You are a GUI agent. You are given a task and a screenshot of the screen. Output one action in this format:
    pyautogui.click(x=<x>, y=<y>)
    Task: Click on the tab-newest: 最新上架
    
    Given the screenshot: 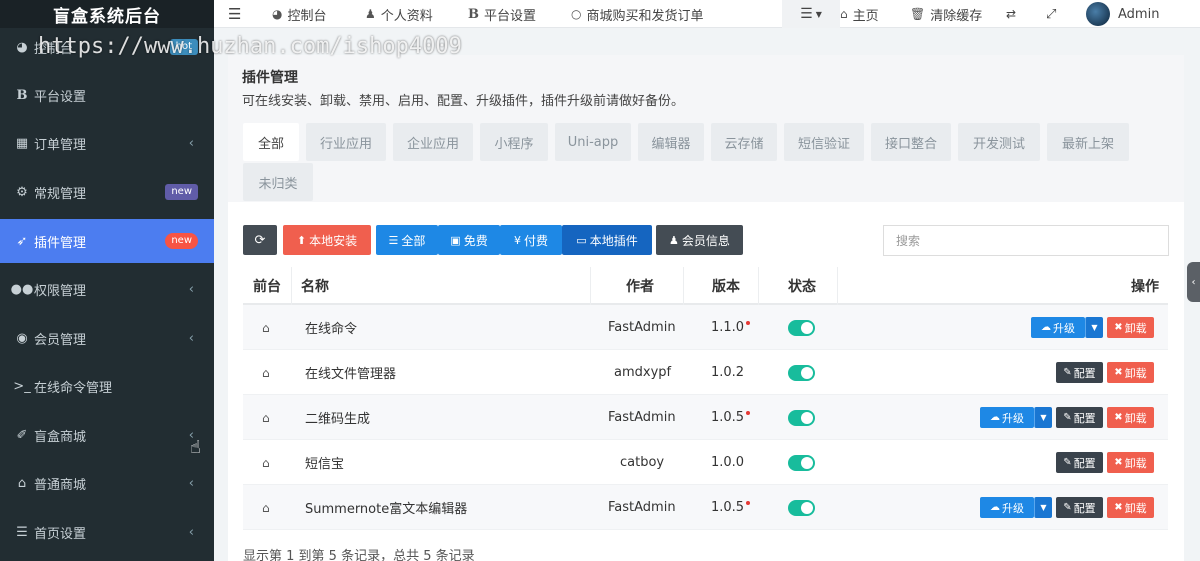 What is the action you would take?
    pyautogui.click(x=1088, y=142)
    